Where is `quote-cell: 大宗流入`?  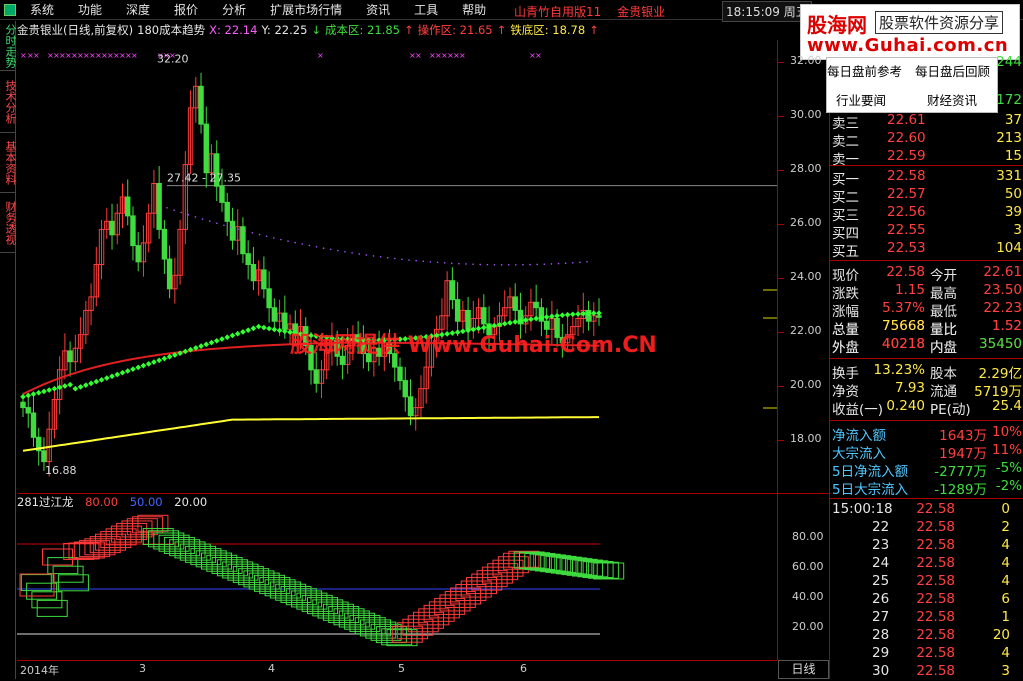
quote-cell: 大宗流入 is located at coordinates (859, 454).